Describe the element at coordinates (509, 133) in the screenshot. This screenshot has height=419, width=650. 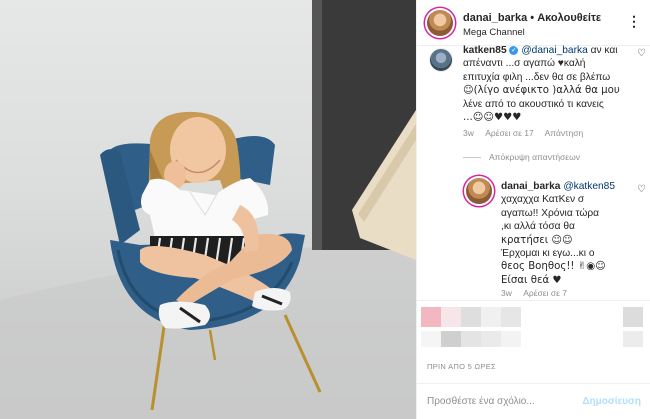
I see `comment-likes: Αρέσει σε 17` at that location.